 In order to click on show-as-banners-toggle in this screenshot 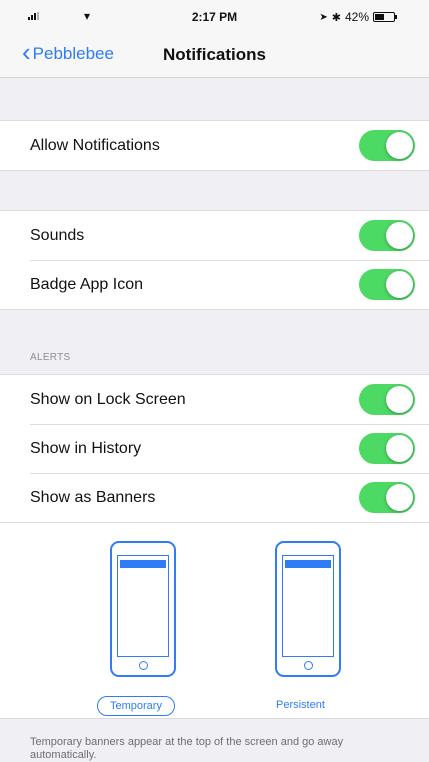, I will do `click(387, 497)`.